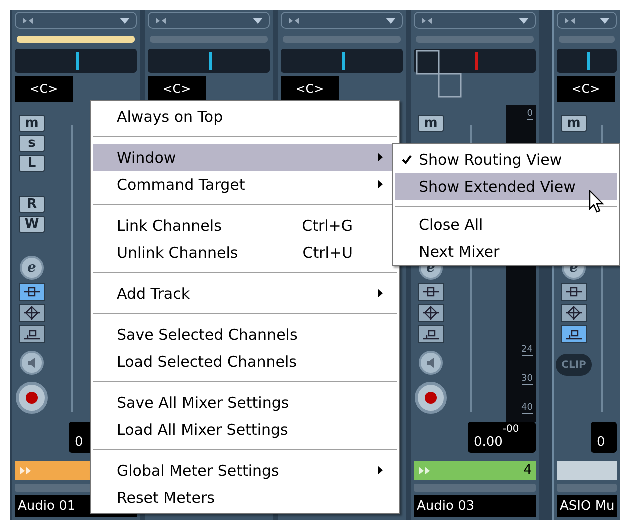  I want to click on track-number: 4, so click(528, 470).